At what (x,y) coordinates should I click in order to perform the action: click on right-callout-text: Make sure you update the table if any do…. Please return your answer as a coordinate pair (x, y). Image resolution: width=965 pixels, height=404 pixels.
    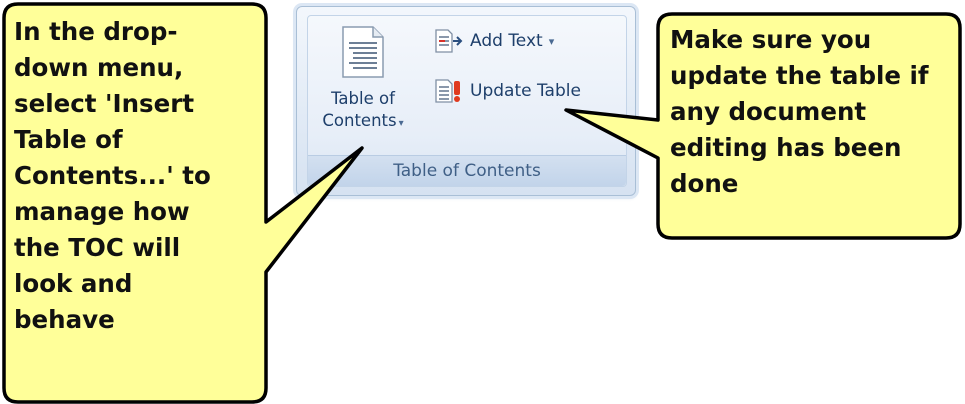
    Looking at the image, I should click on (799, 111).